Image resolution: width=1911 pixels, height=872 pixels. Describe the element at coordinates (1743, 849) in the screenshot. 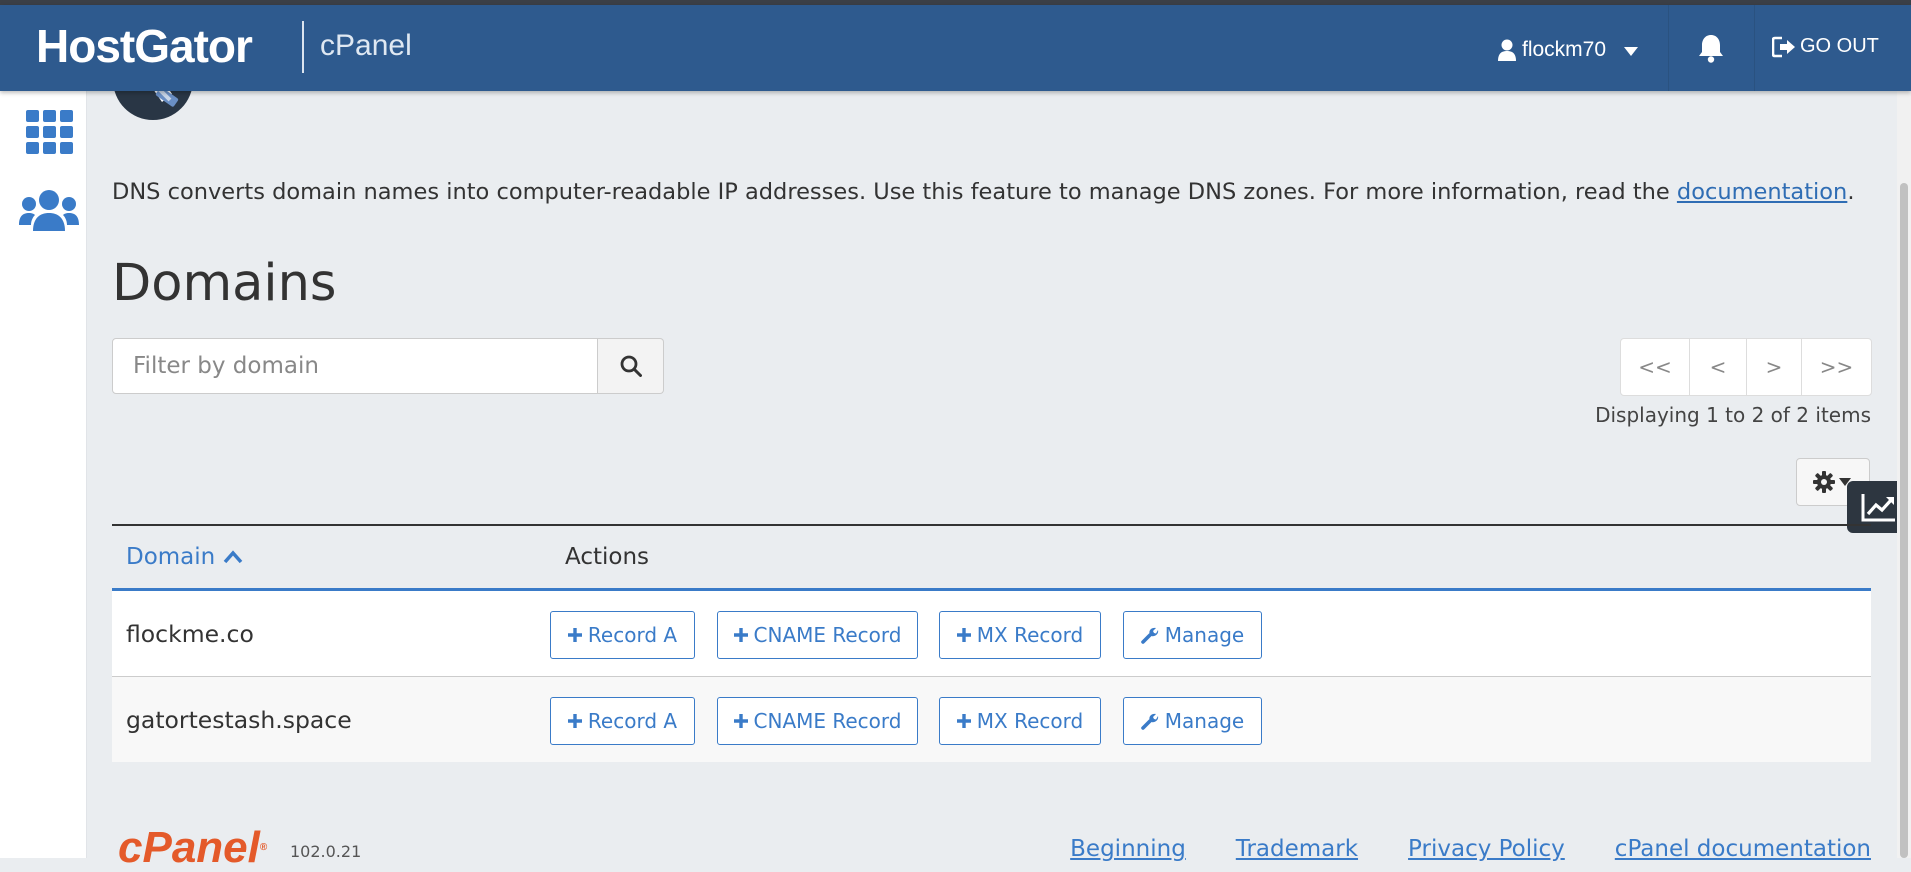

I see `footer-link-cpanel-documentation: cPanel documentation` at that location.